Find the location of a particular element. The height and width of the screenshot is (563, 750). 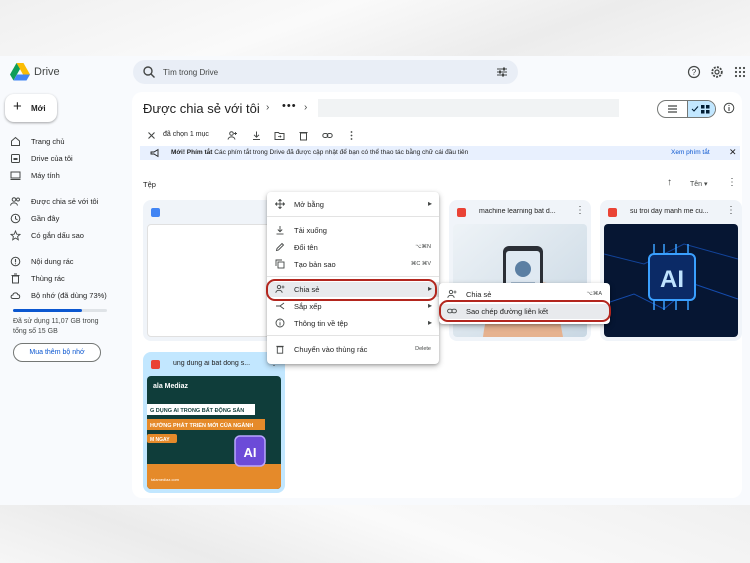

sidebar-item-storage: Bộ nhớ (đã dùng 73%) is located at coordinates (65, 296).